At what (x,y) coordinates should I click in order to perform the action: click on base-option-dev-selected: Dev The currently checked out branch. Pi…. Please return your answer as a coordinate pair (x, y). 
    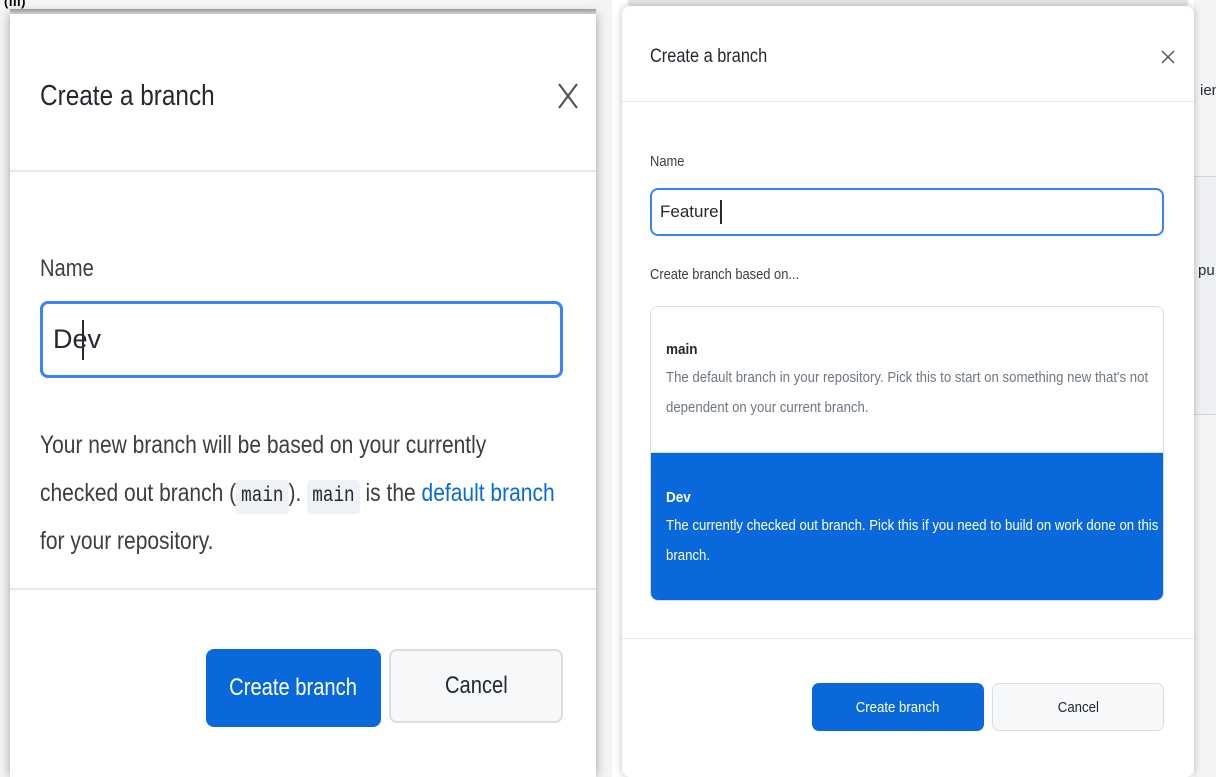
    Looking at the image, I should click on (907, 526).